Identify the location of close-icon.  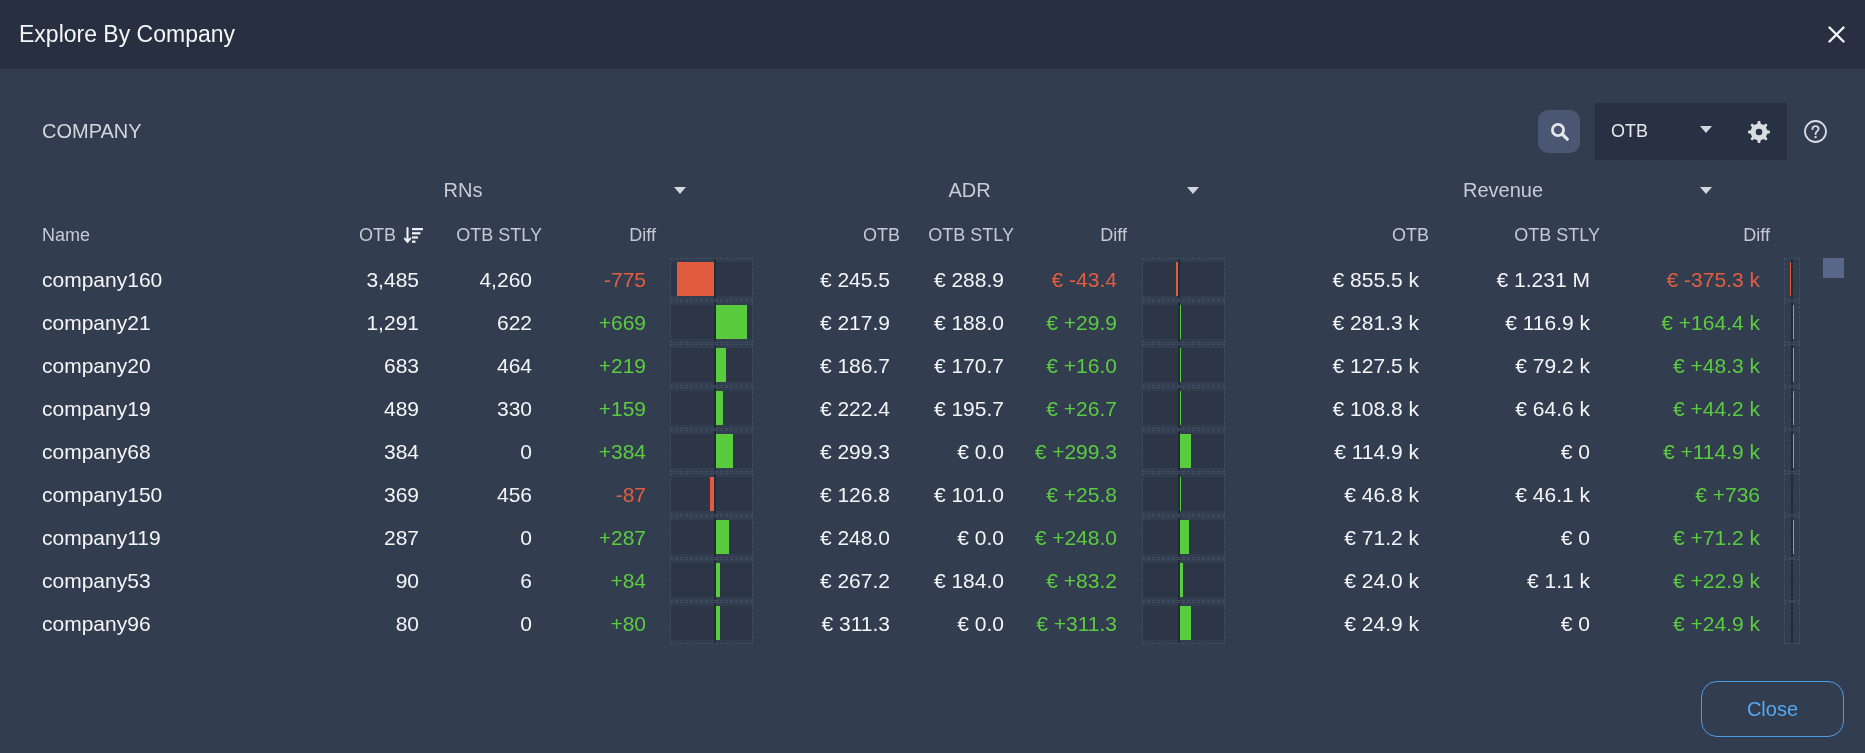
(1836, 34).